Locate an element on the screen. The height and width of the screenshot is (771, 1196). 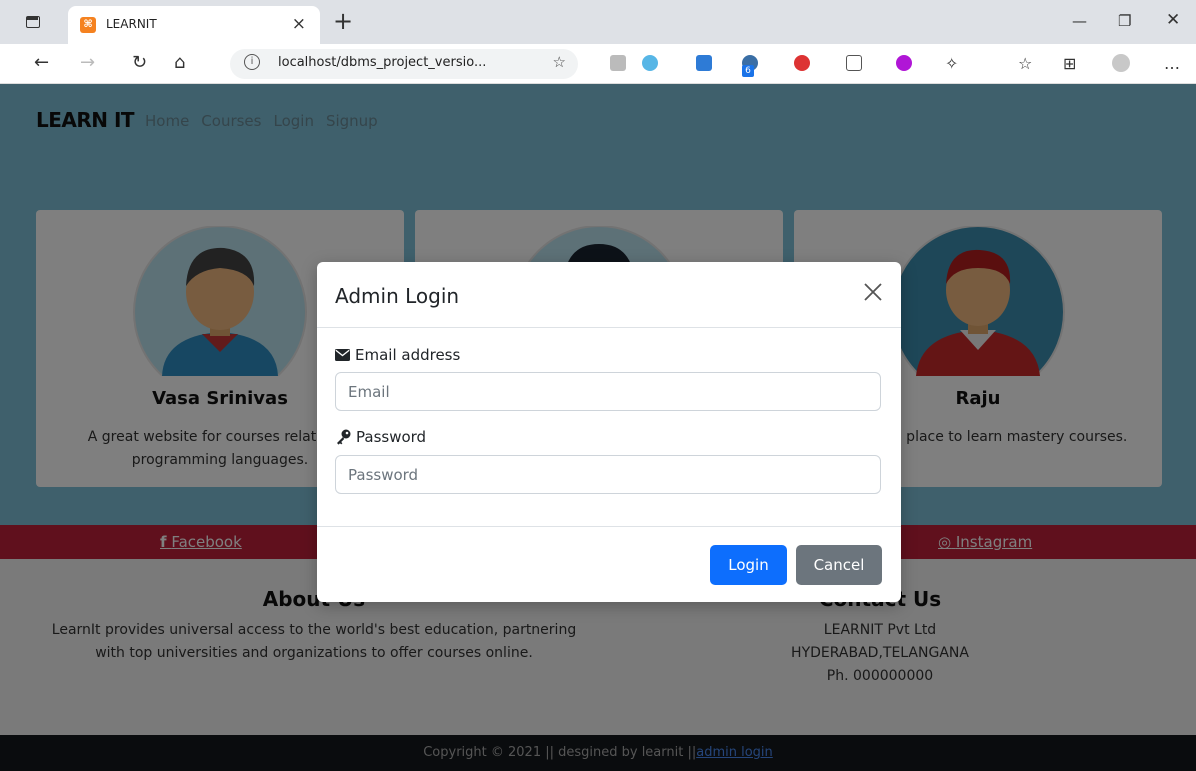
password-label-text: Password is located at coordinates (391, 437).